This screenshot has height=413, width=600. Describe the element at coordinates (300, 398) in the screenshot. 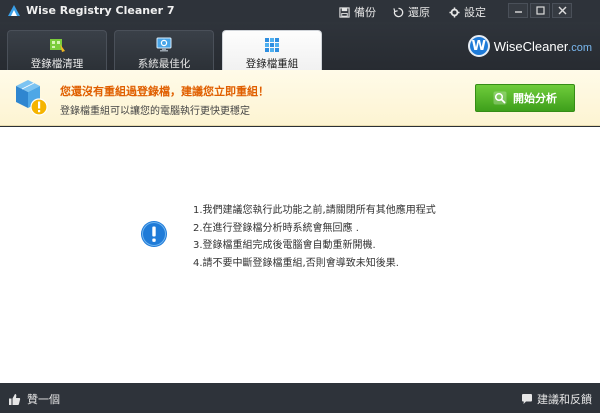

I see `status-bar: 贊一個 建議和反饋` at that location.